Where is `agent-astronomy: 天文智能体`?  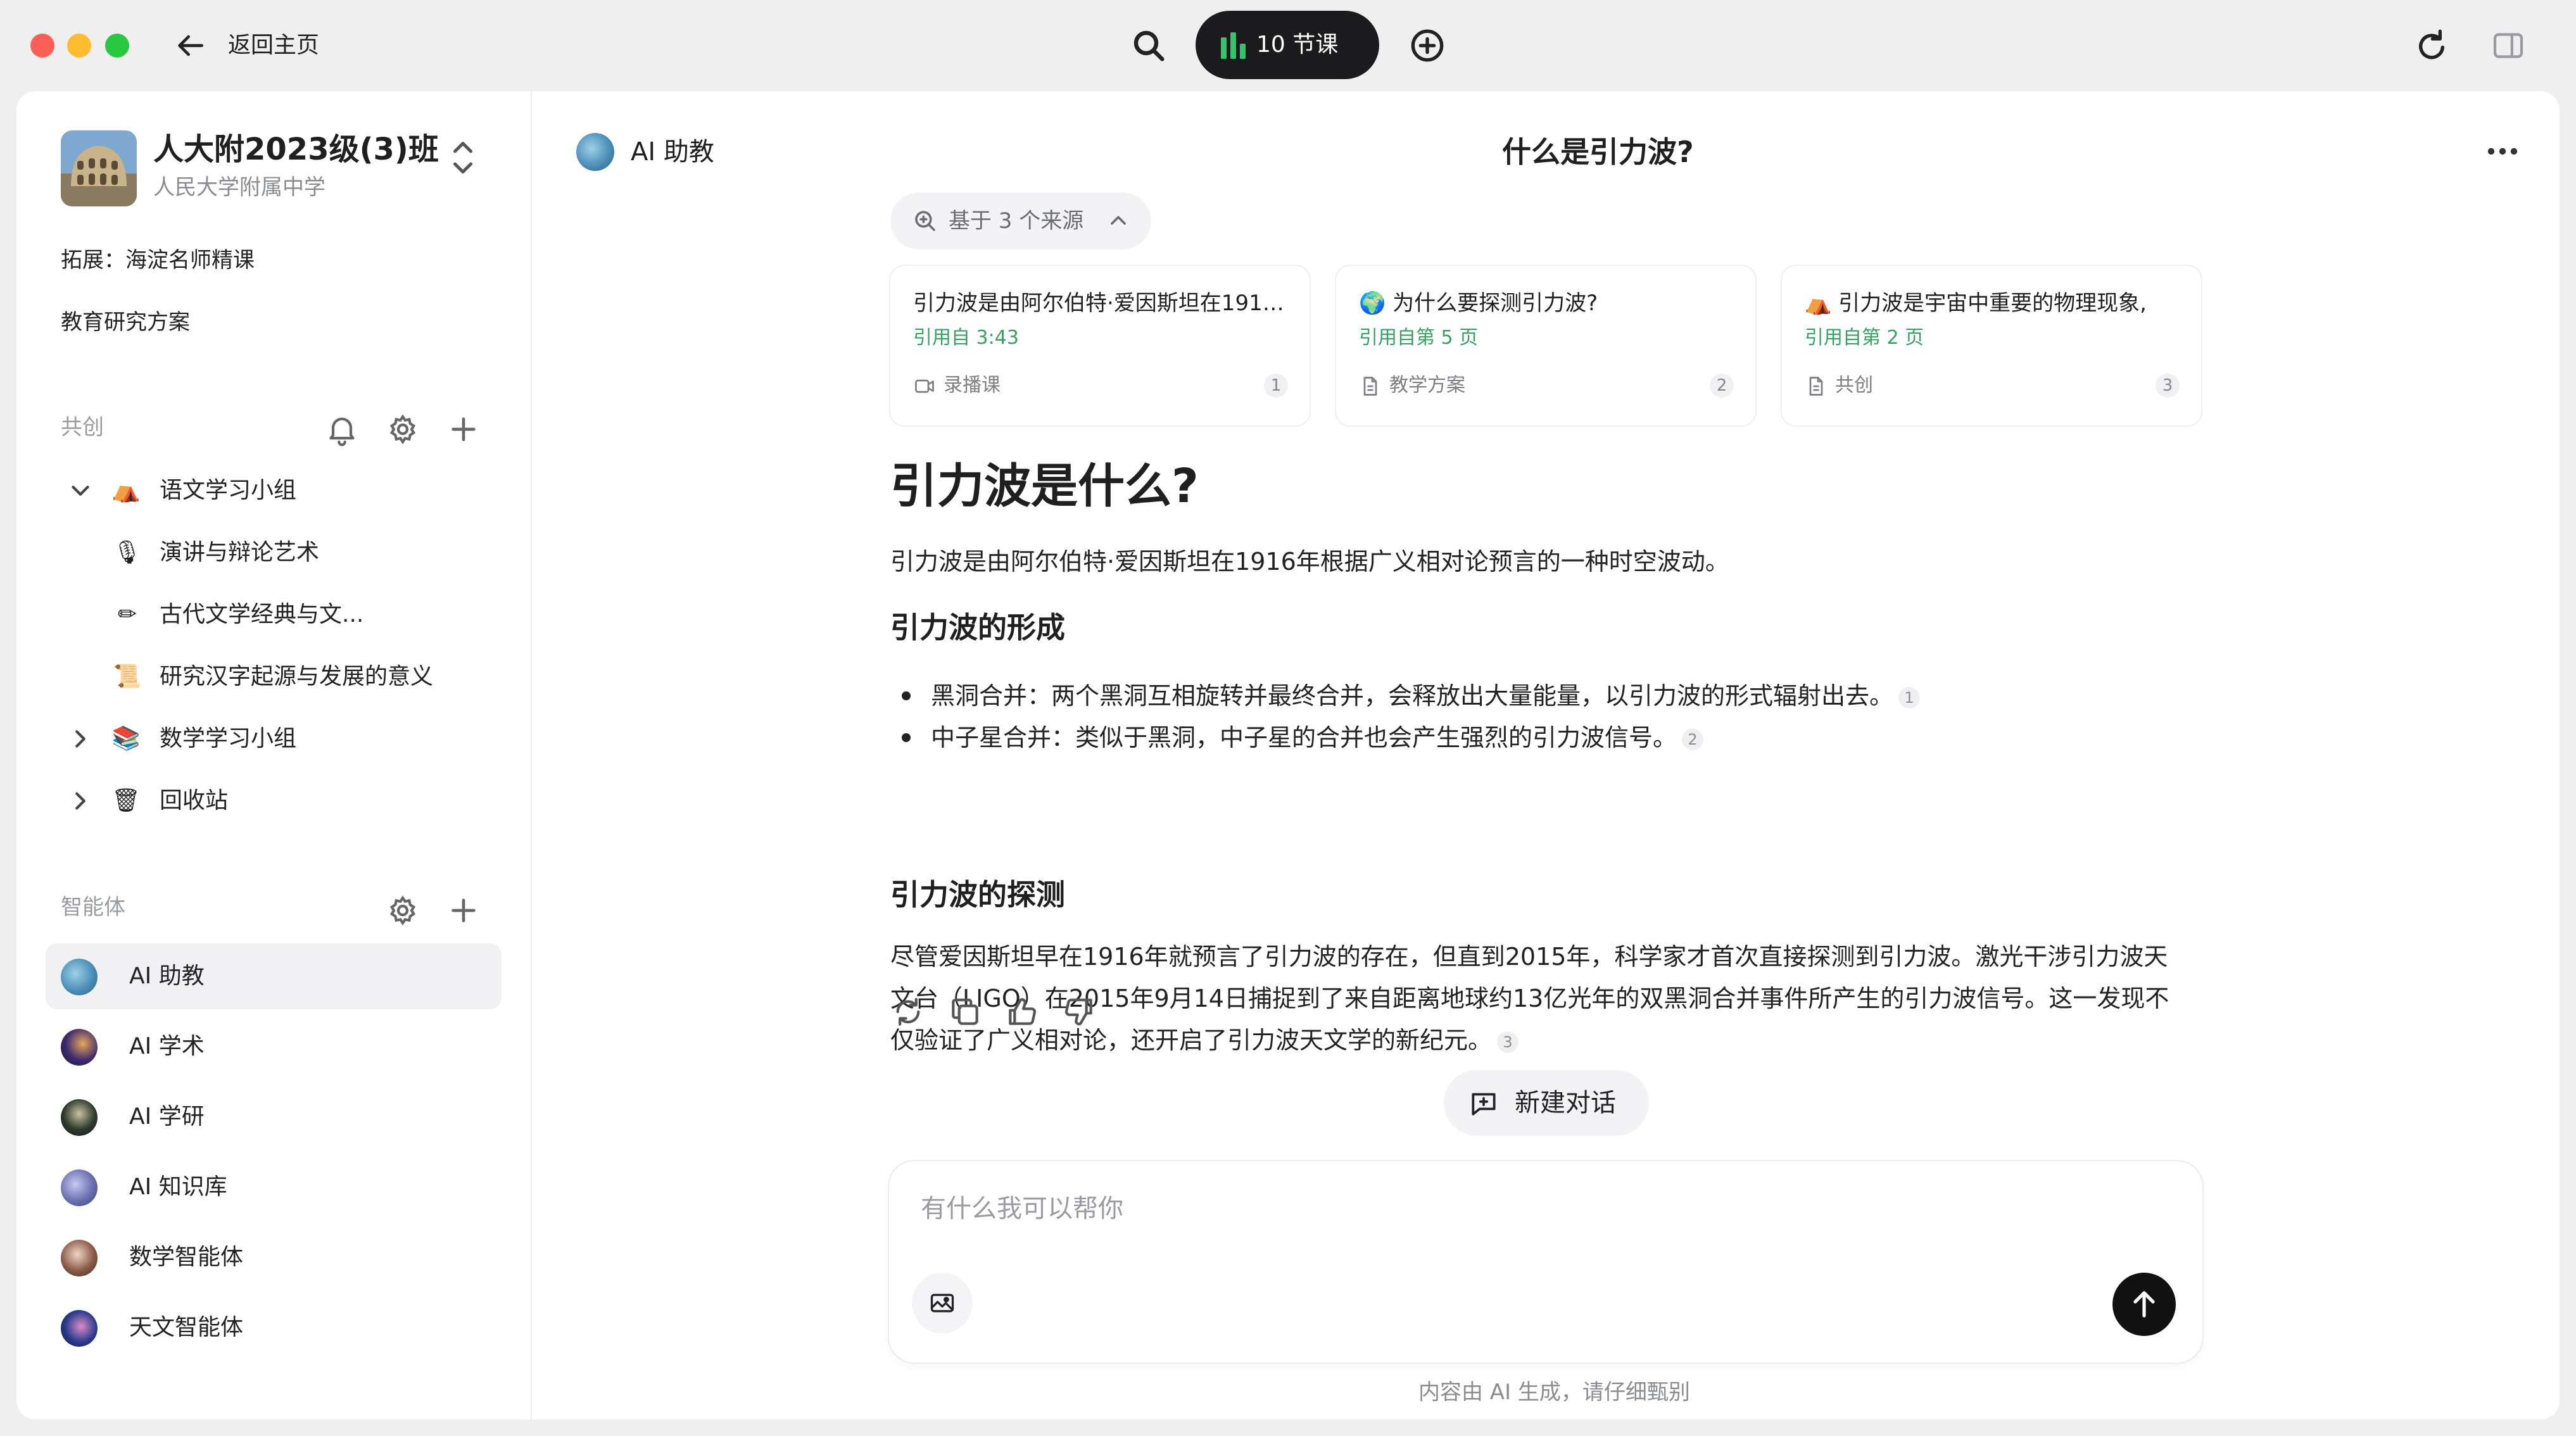
agent-astronomy: 天文智能体 is located at coordinates (274, 1328).